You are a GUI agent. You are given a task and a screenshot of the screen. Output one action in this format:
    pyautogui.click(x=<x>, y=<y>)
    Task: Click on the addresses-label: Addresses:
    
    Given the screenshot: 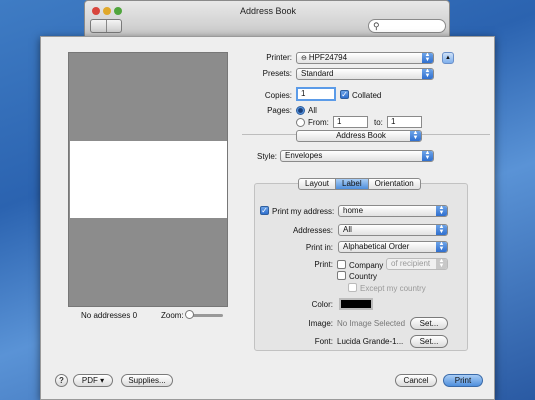 What is the action you would take?
    pyautogui.click(x=312, y=230)
    